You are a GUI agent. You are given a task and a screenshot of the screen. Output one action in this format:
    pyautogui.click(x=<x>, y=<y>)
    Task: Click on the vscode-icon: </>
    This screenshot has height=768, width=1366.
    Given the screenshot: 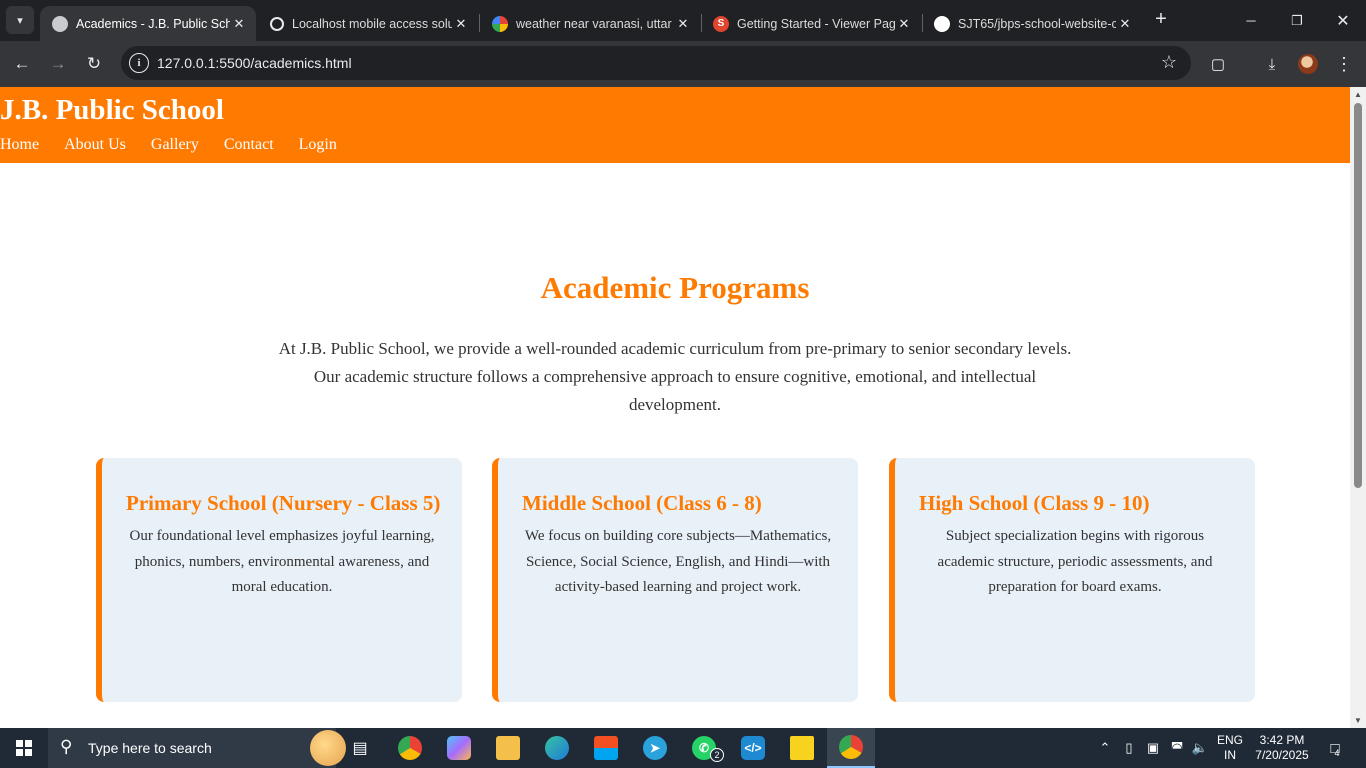 What is the action you would take?
    pyautogui.click(x=753, y=748)
    